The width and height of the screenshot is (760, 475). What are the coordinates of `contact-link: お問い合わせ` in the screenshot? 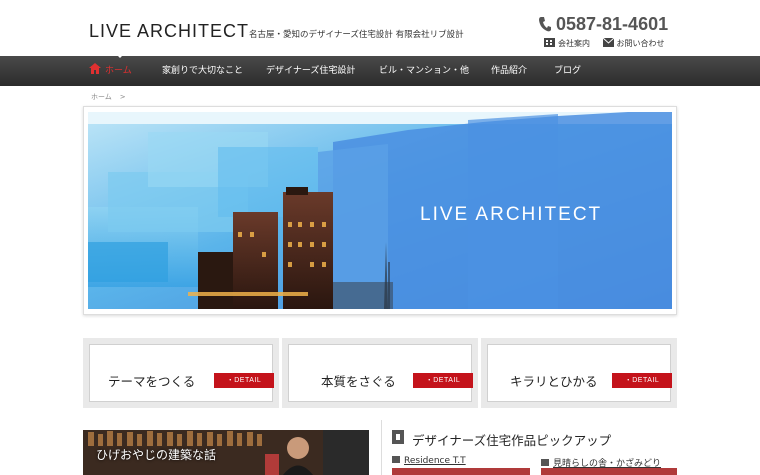 It's located at (633, 43).